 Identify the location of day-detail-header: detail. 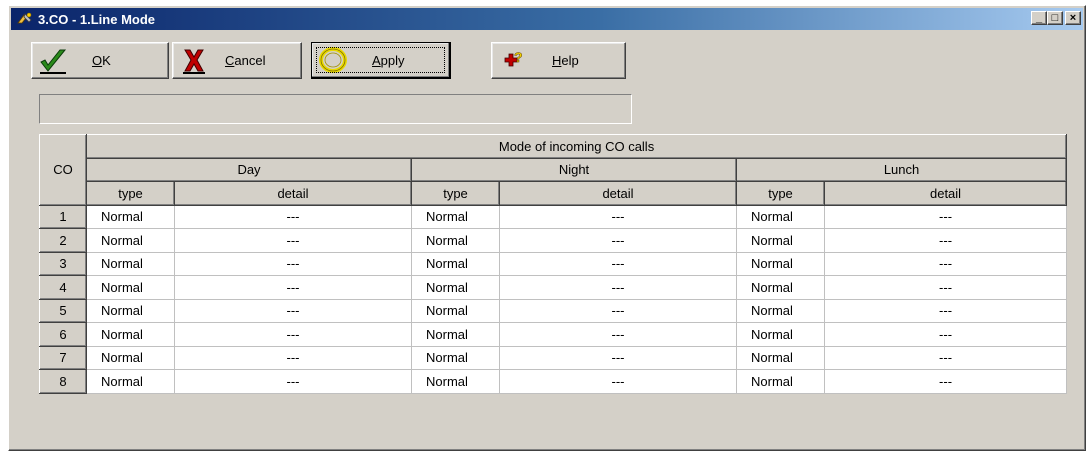
(293, 193).